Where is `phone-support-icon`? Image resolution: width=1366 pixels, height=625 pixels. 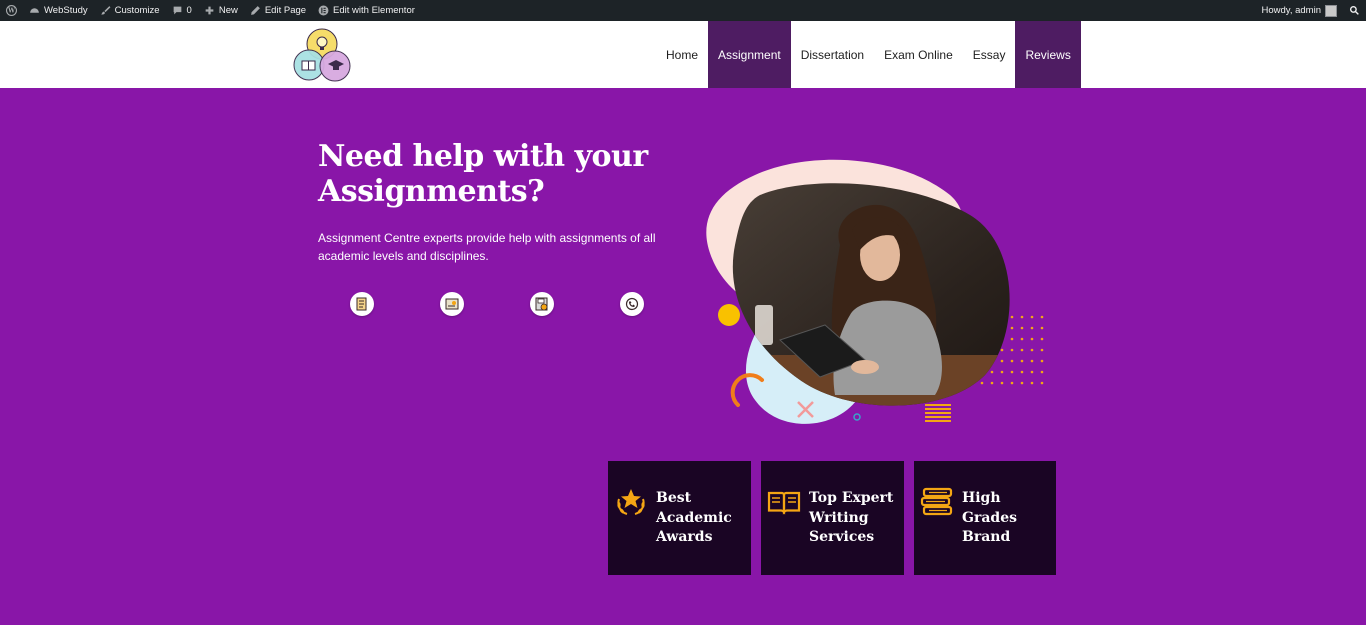
phone-support-icon is located at coordinates (632, 304).